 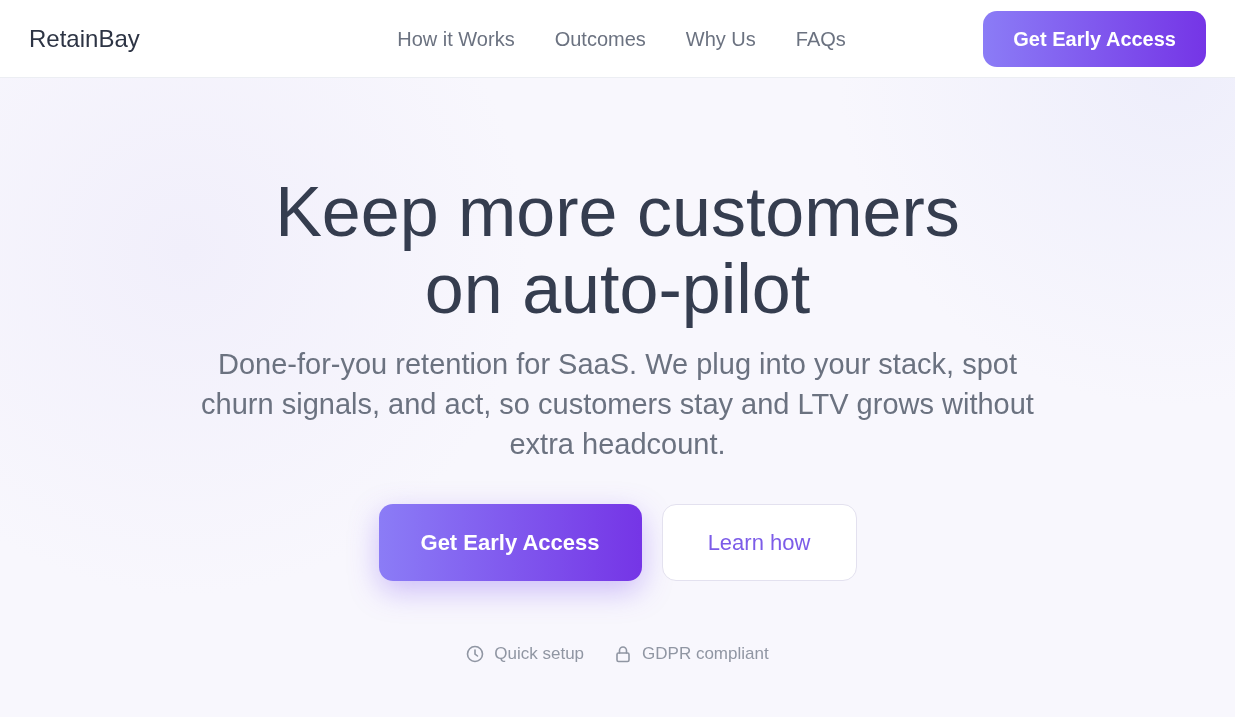 What do you see at coordinates (705, 654) in the screenshot?
I see `feature-label: GDPR compliant` at bounding box center [705, 654].